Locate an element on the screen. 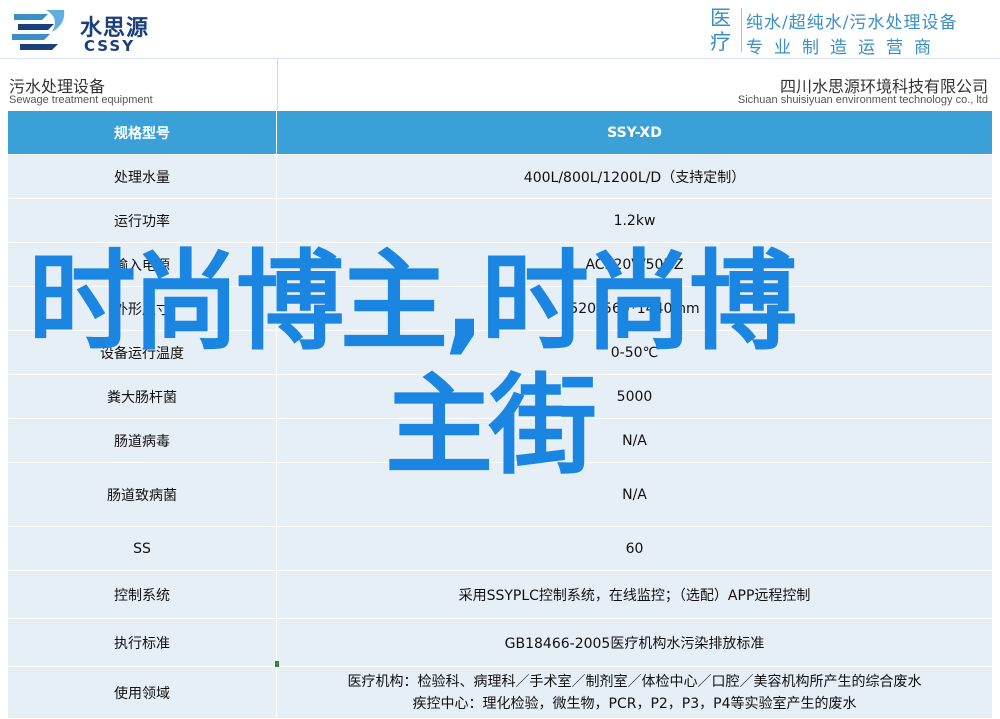 This screenshot has width=1000, height=719. table-row: SS 60 is located at coordinates (500, 548).